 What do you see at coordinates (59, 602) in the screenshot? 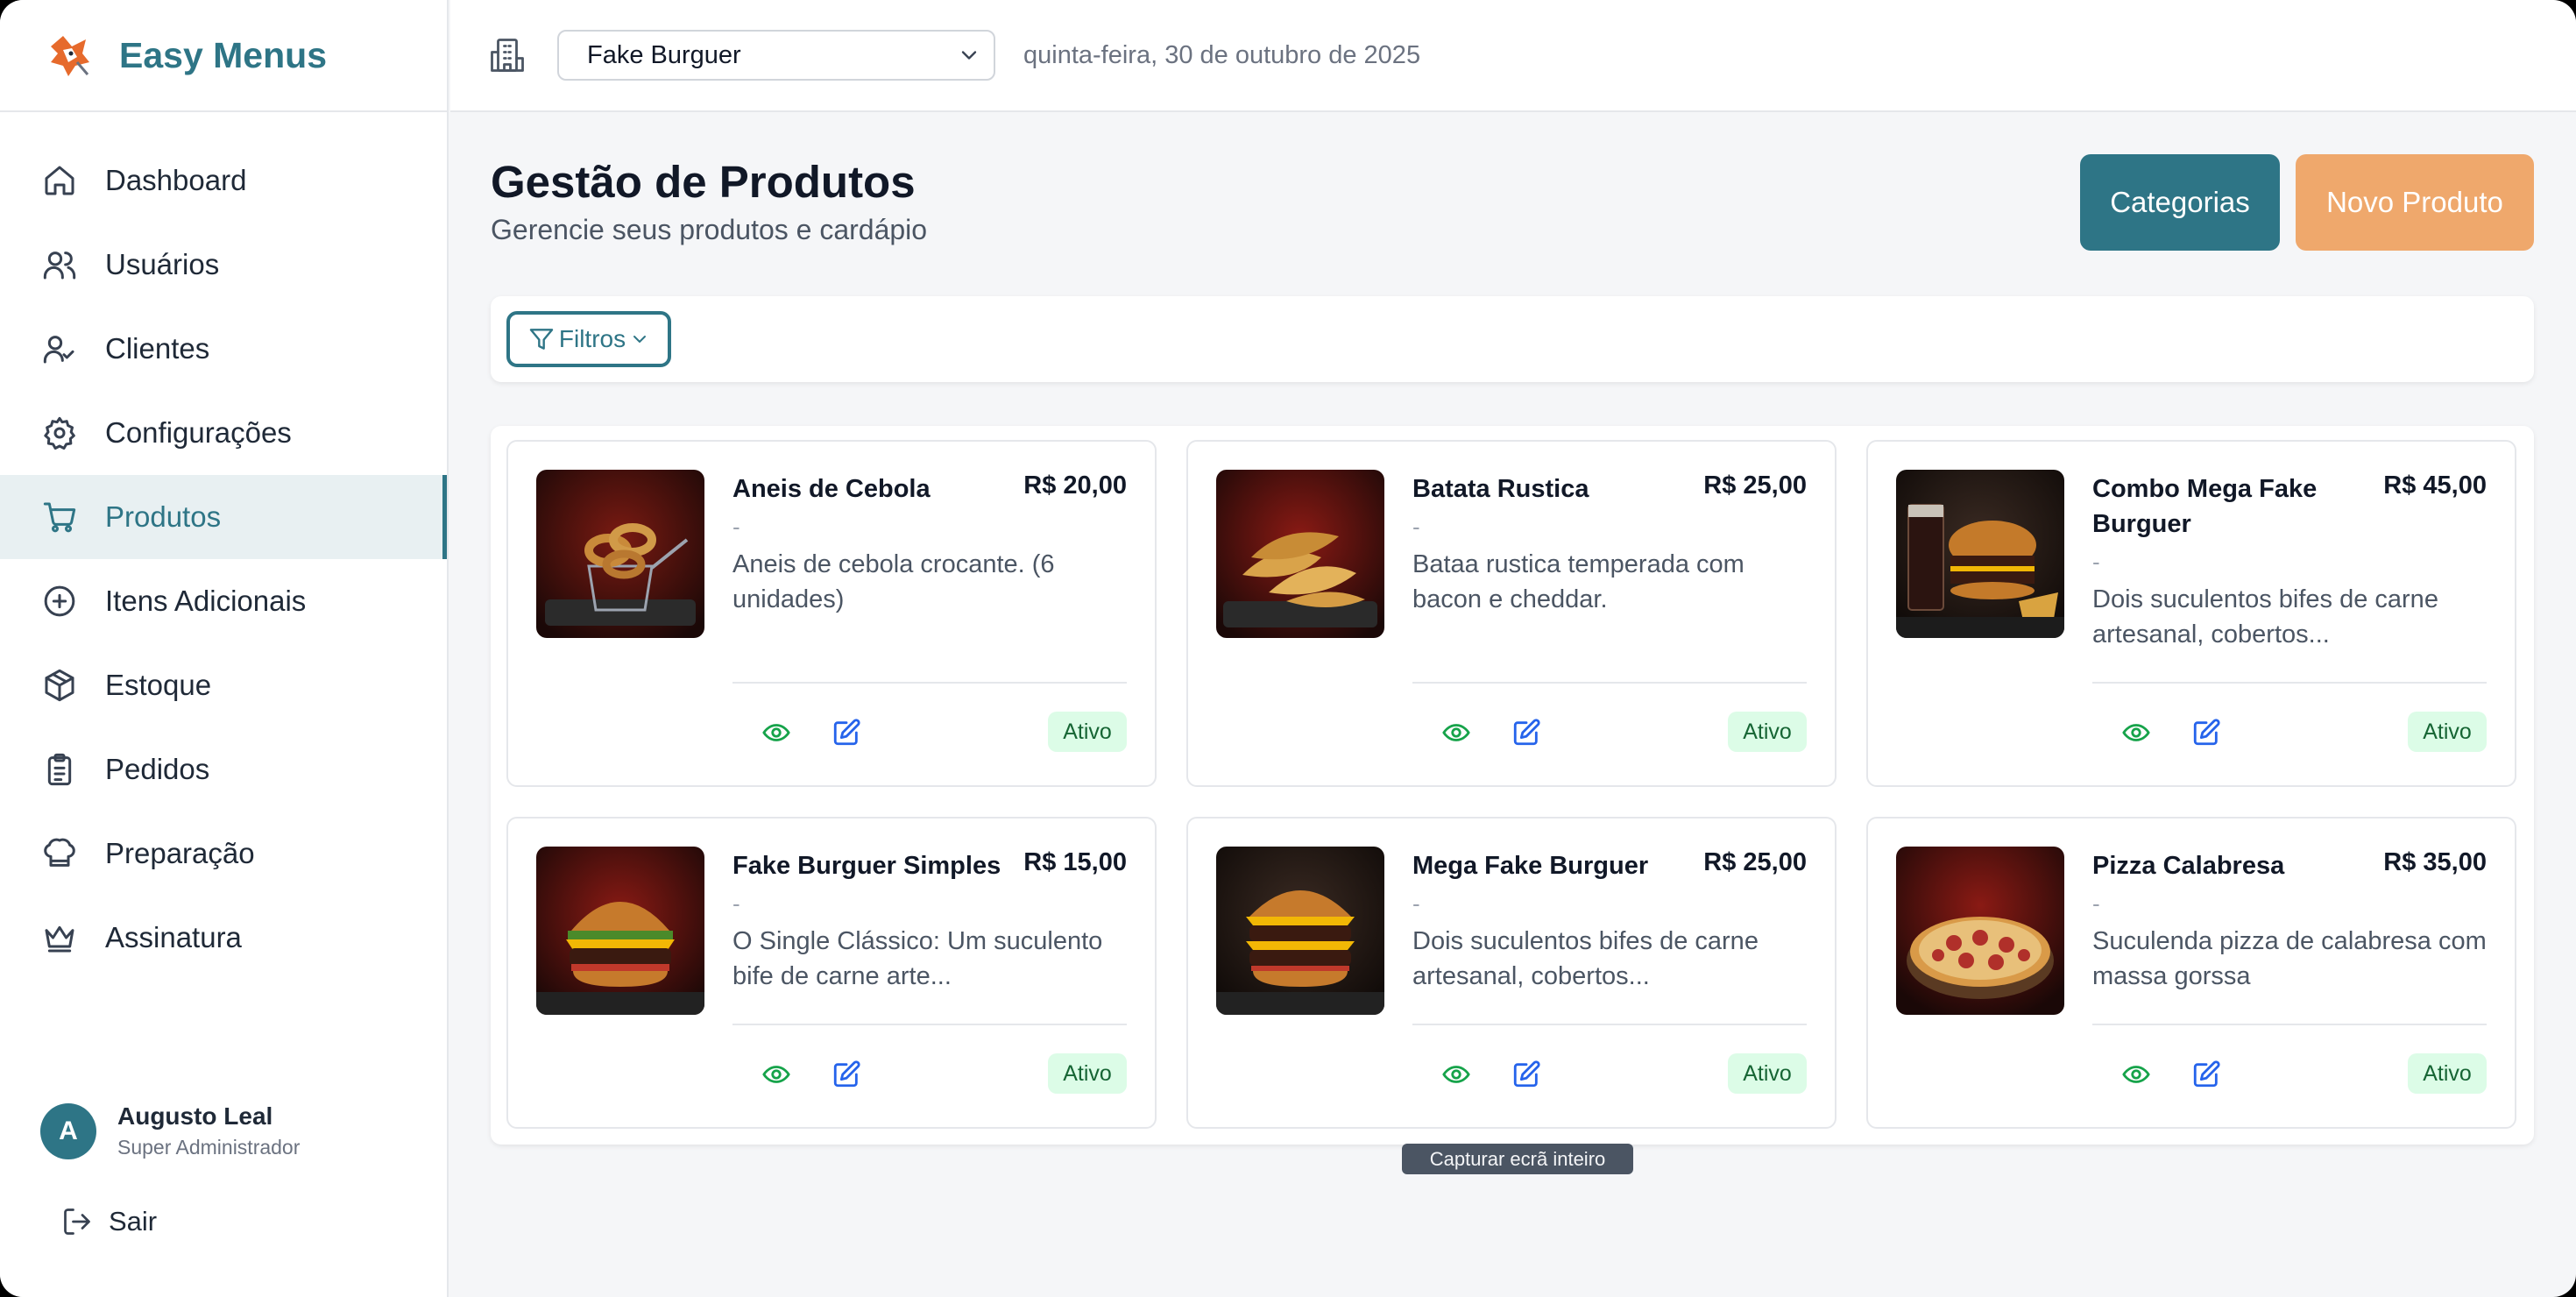
I see `plus-circle-icon` at bounding box center [59, 602].